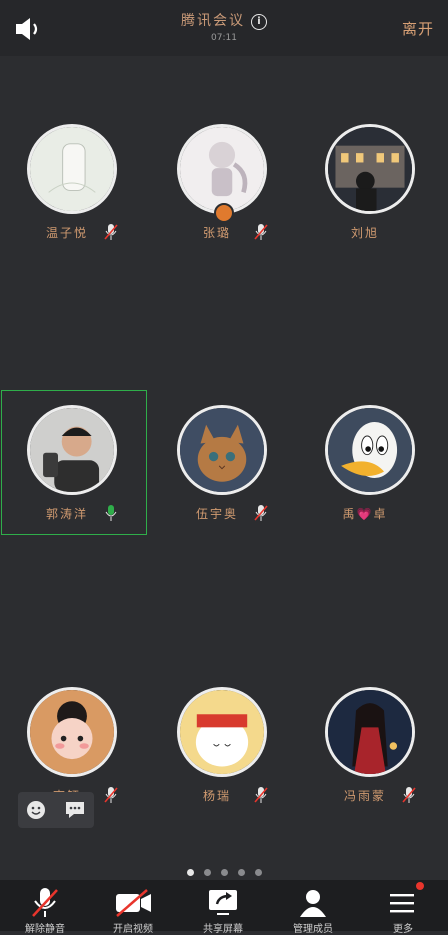 This screenshot has height=935, width=448. I want to click on top-bar: 腾讯会议 i 07:11 离开, so click(224, 28).